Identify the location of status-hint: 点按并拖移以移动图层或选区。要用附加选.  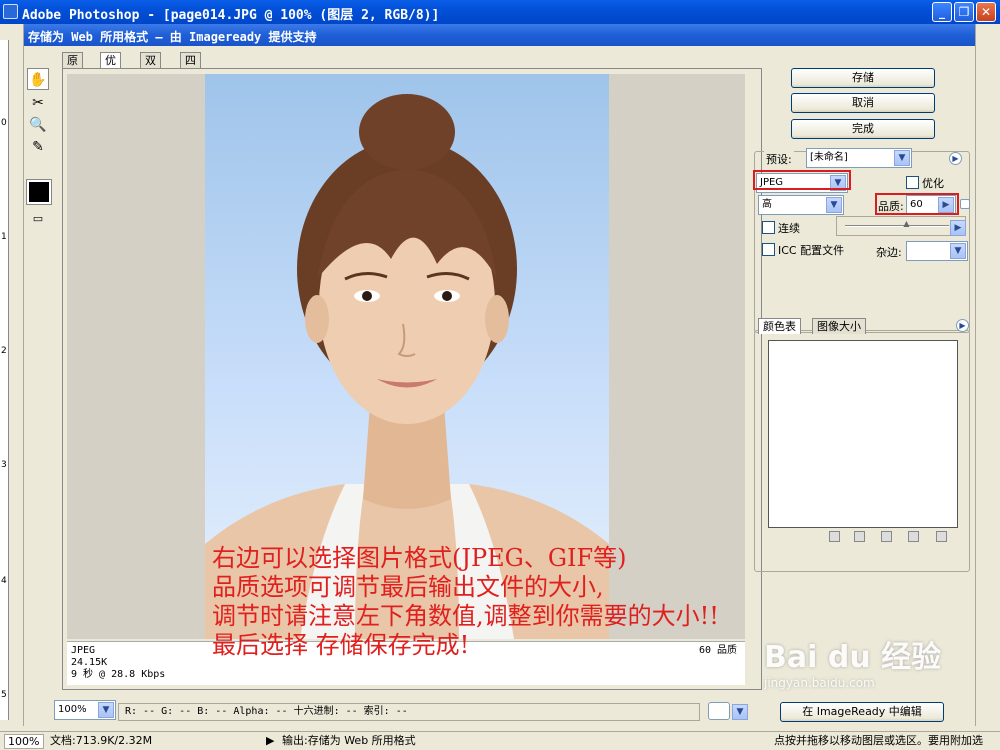
(878, 740).